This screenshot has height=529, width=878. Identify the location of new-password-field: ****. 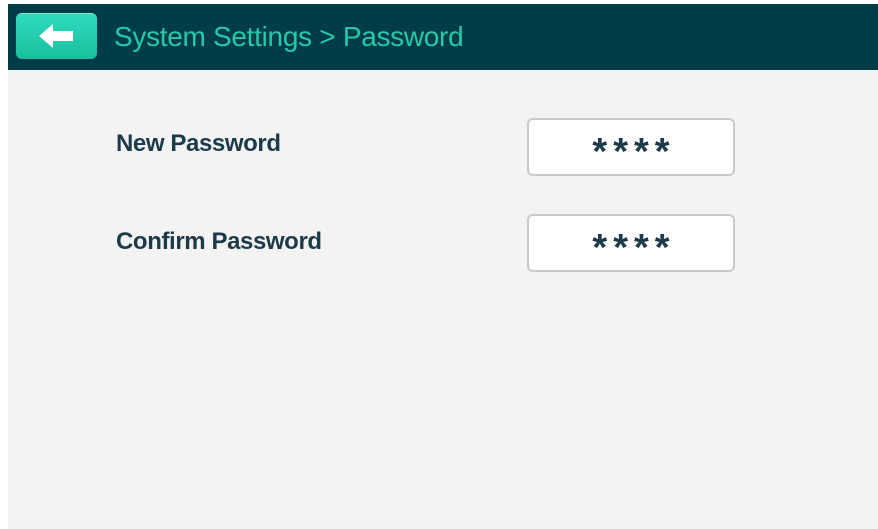
(631, 147).